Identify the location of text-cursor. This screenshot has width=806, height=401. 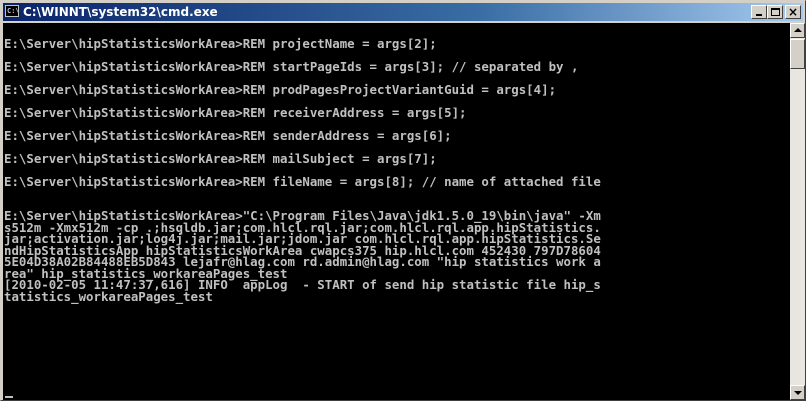
(9, 397).